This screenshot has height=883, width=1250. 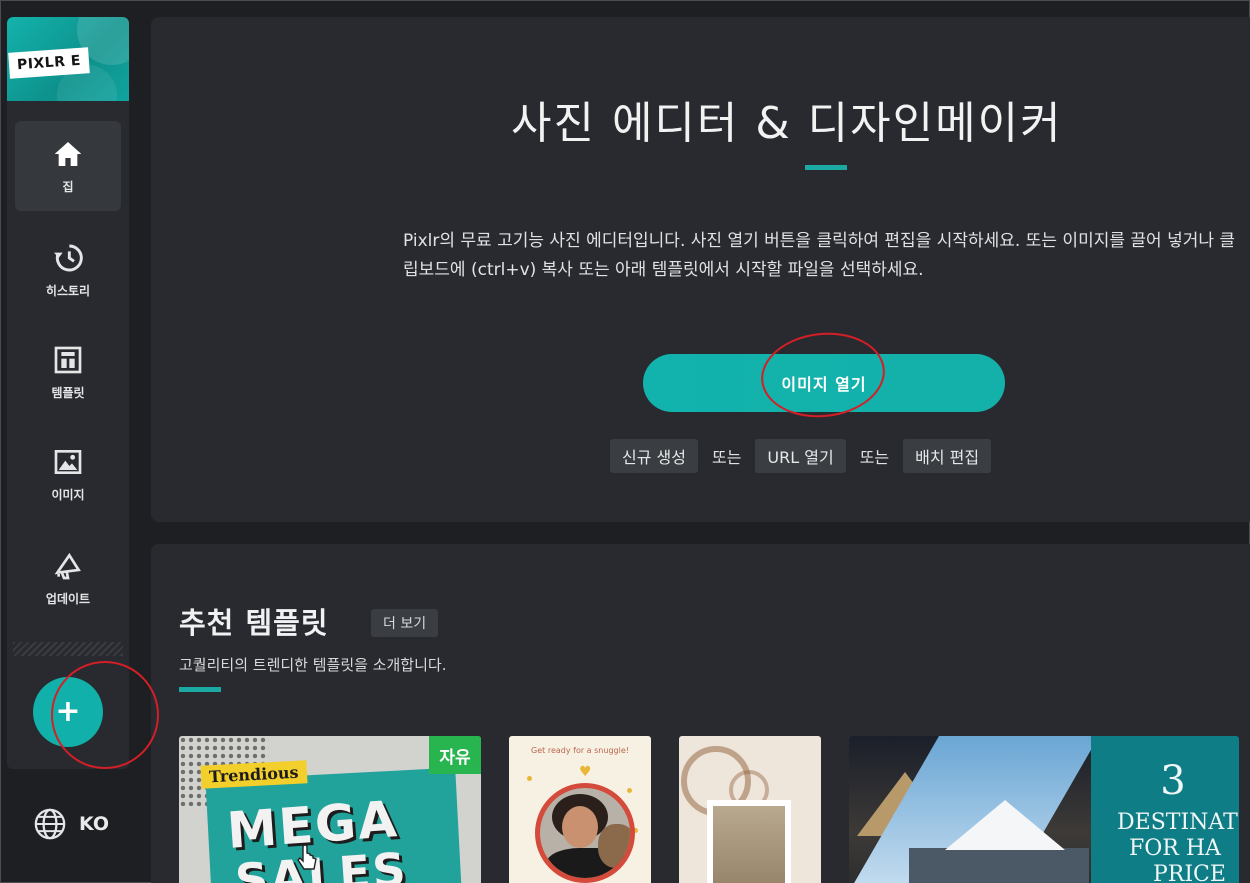 What do you see at coordinates (580, 750) in the screenshot?
I see `card-text: Get ready for a snuggle!` at bounding box center [580, 750].